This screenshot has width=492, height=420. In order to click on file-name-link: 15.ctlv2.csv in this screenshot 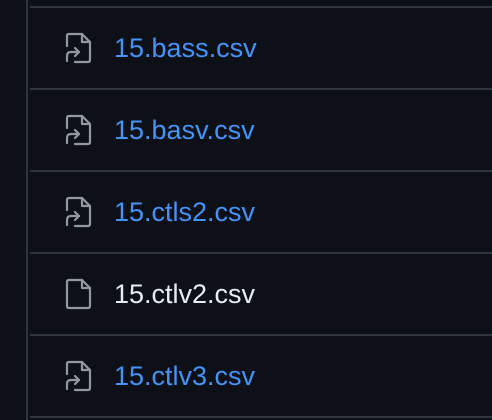, I will do `click(184, 294)`.